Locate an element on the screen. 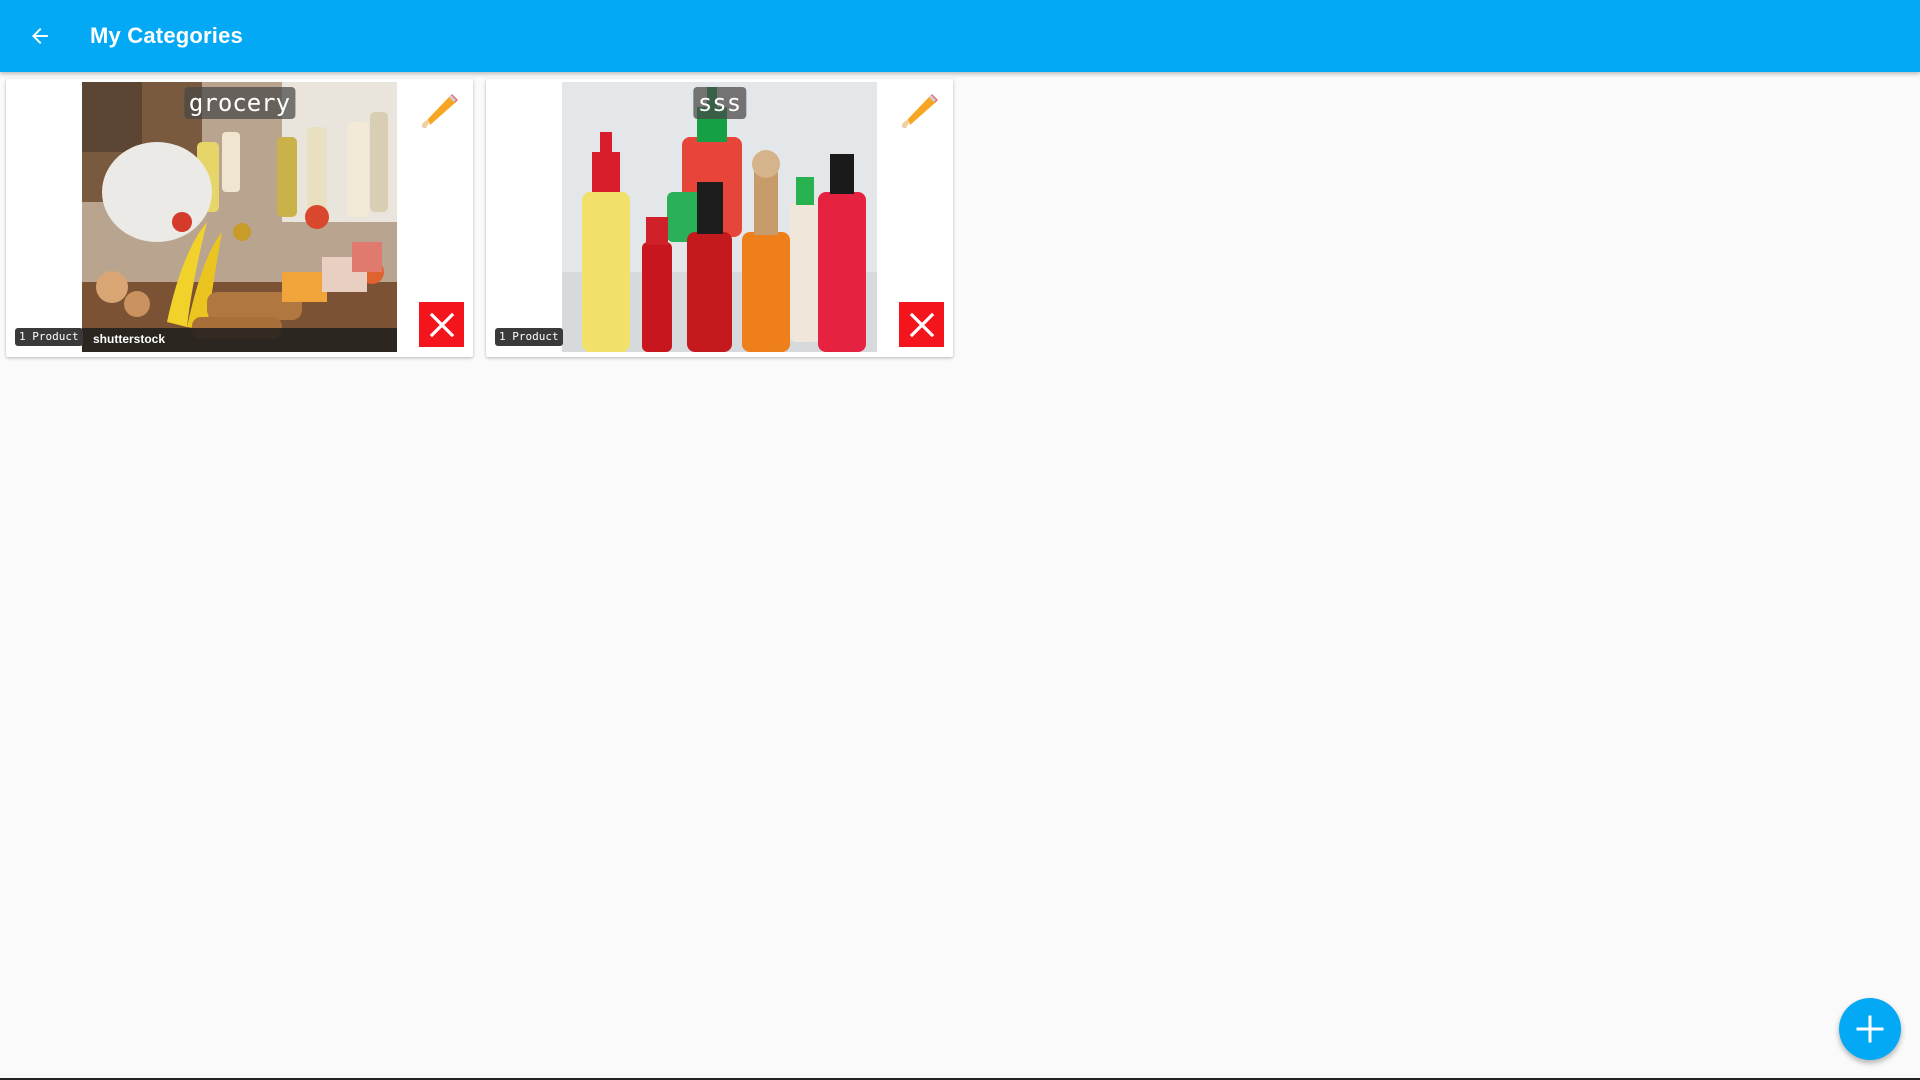 This screenshot has width=1920, height=1080. app-bar: My Categories is located at coordinates (960, 36).